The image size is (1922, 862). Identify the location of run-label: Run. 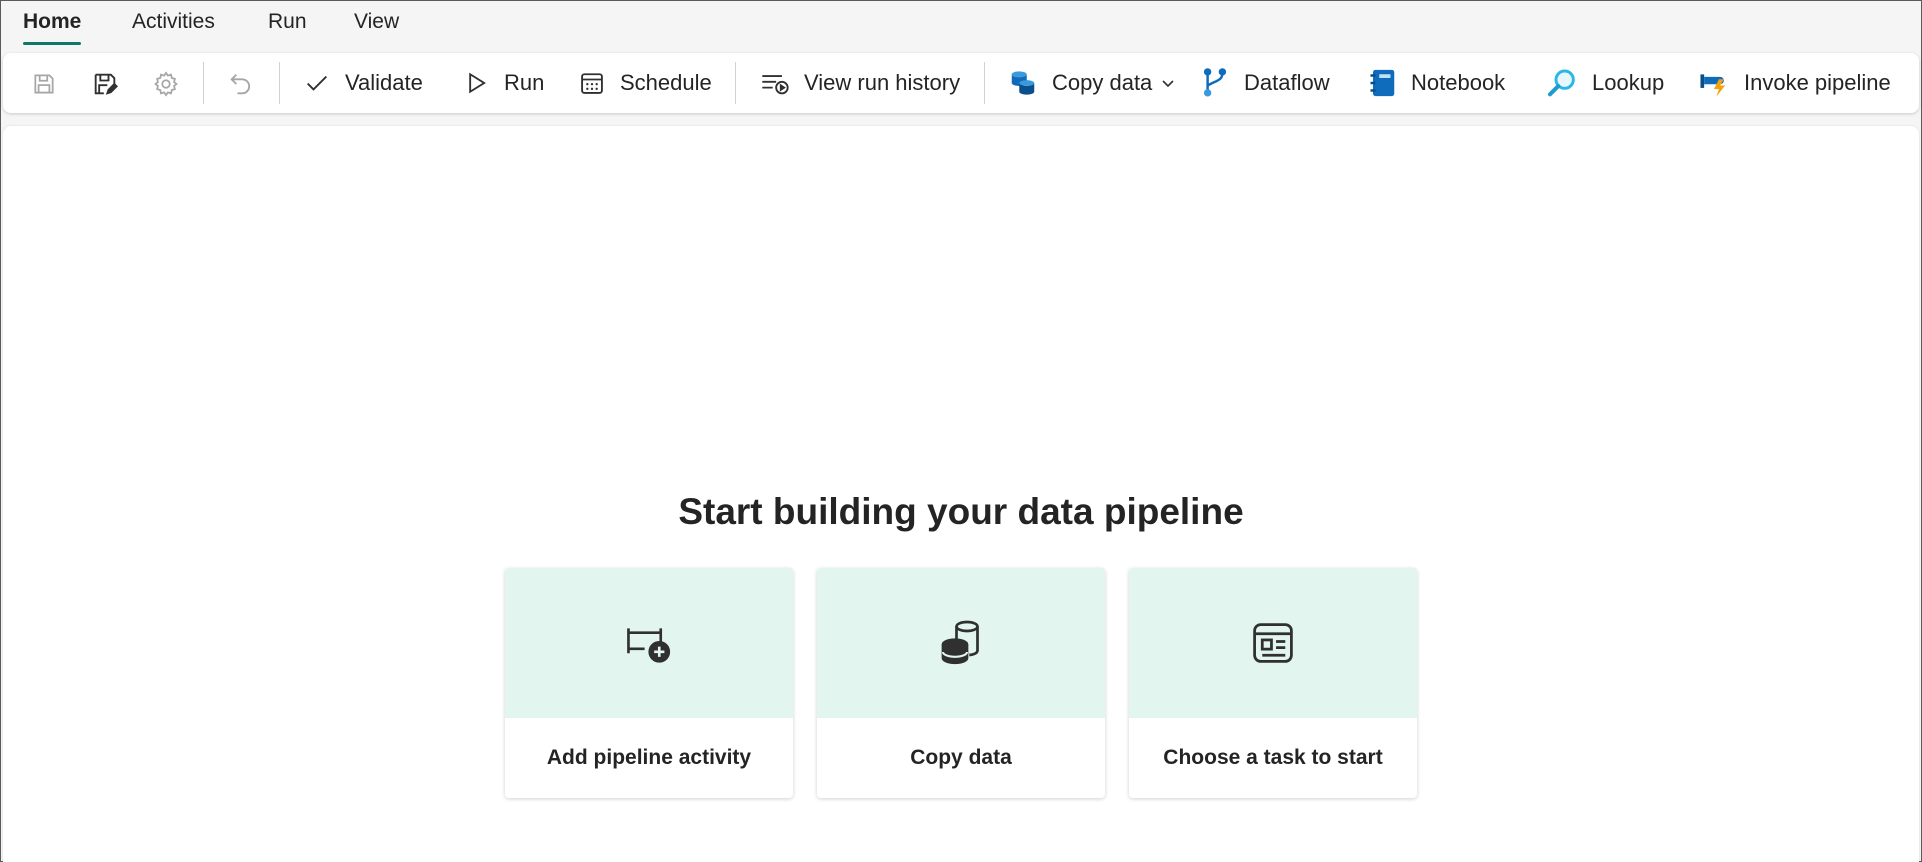
(524, 82).